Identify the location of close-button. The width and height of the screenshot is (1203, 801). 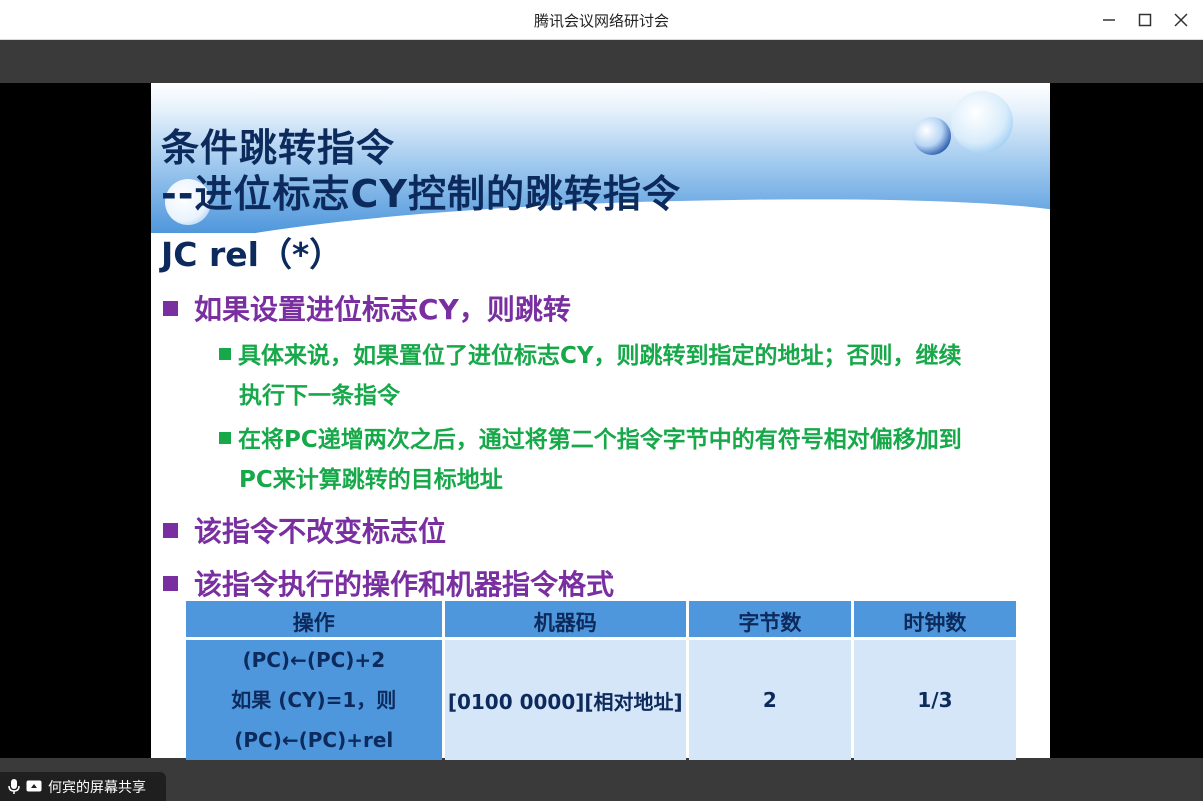
(1181, 20).